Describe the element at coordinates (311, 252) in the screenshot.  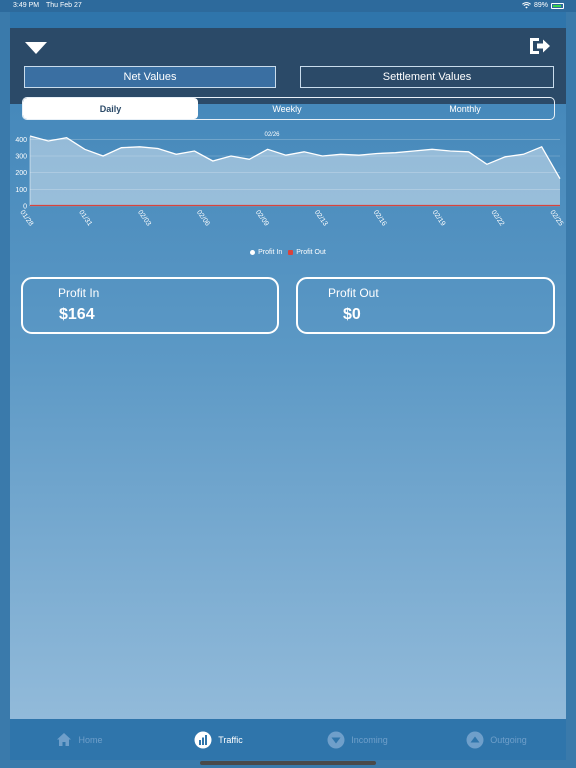
I see `legend-label-profit-out: Profit Out` at that location.